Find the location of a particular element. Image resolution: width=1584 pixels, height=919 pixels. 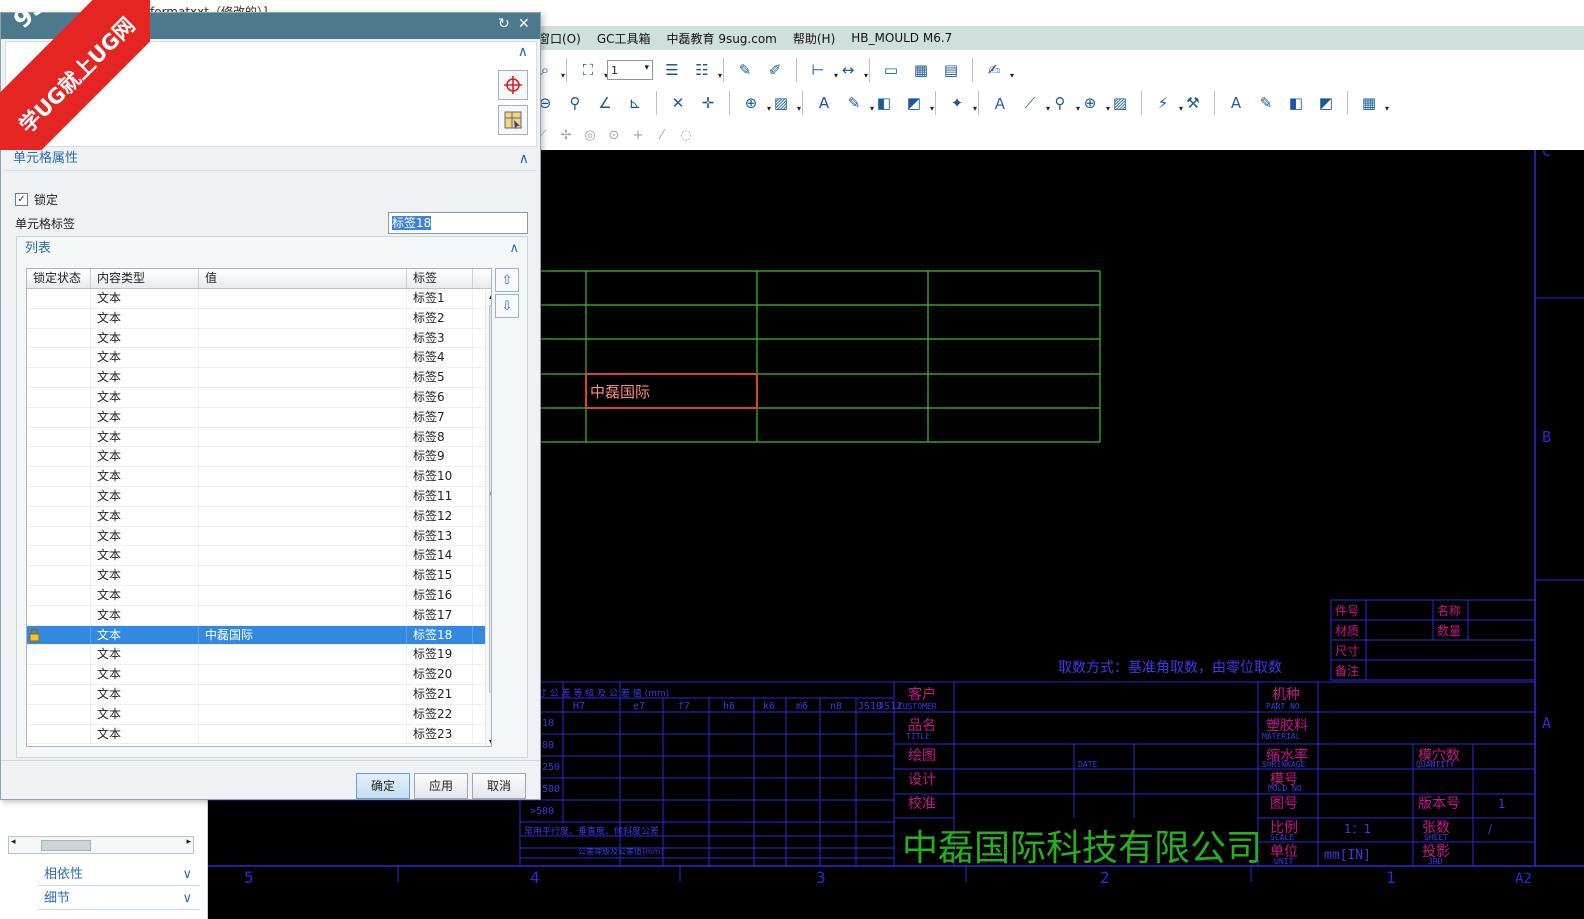

table-row: 文本 标签7 is located at coordinates (259, 417).